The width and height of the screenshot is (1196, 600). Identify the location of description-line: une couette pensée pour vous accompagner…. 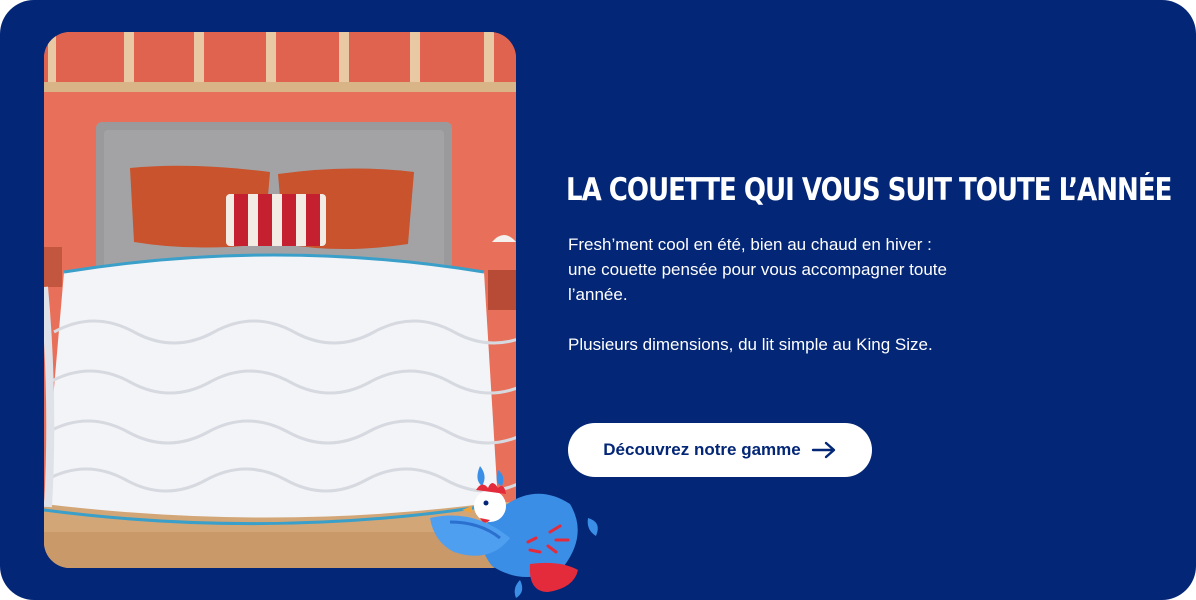
(757, 269).